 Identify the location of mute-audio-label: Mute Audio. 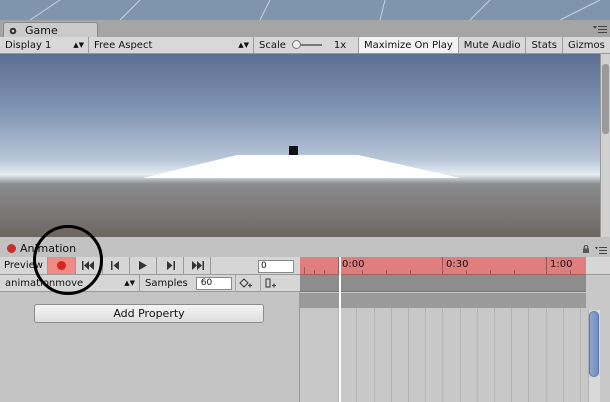
(492, 45).